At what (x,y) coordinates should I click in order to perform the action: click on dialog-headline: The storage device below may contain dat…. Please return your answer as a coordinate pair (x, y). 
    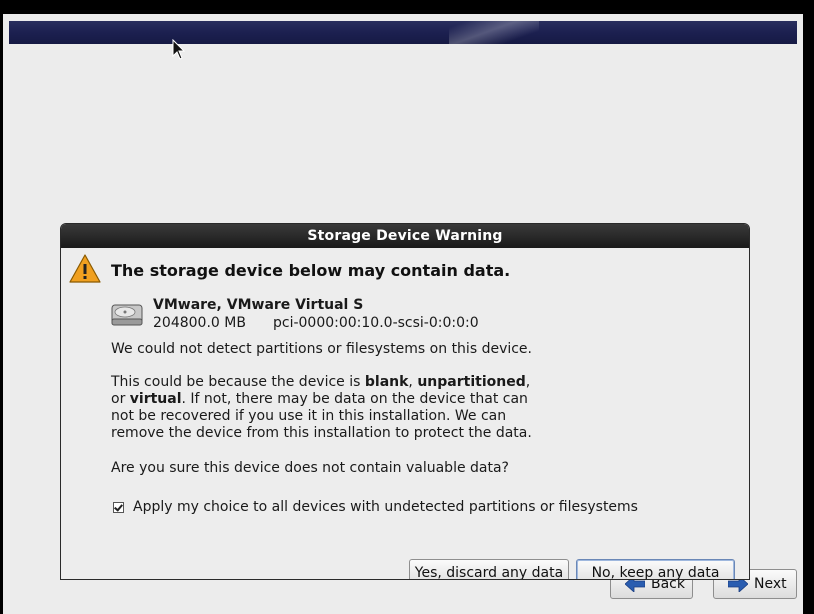
    Looking at the image, I should click on (311, 270).